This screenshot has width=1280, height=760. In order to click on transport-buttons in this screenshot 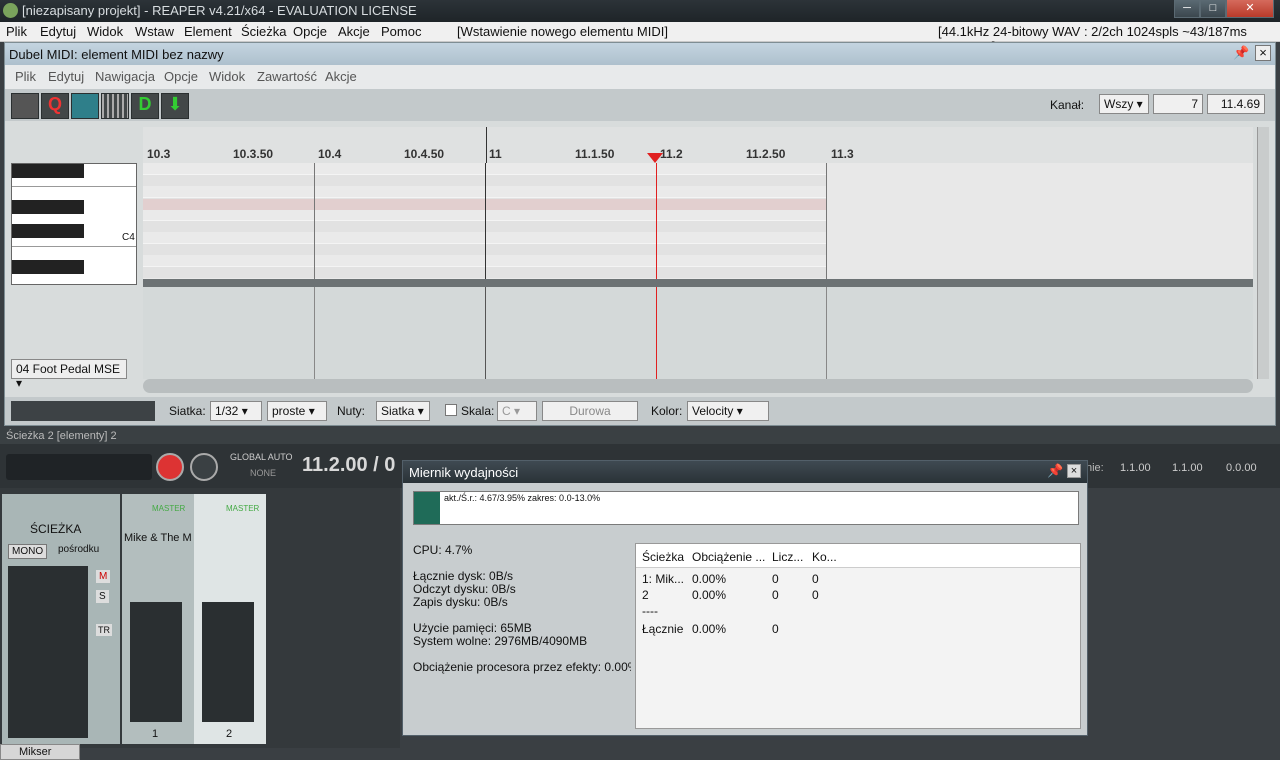, I will do `click(79, 467)`.